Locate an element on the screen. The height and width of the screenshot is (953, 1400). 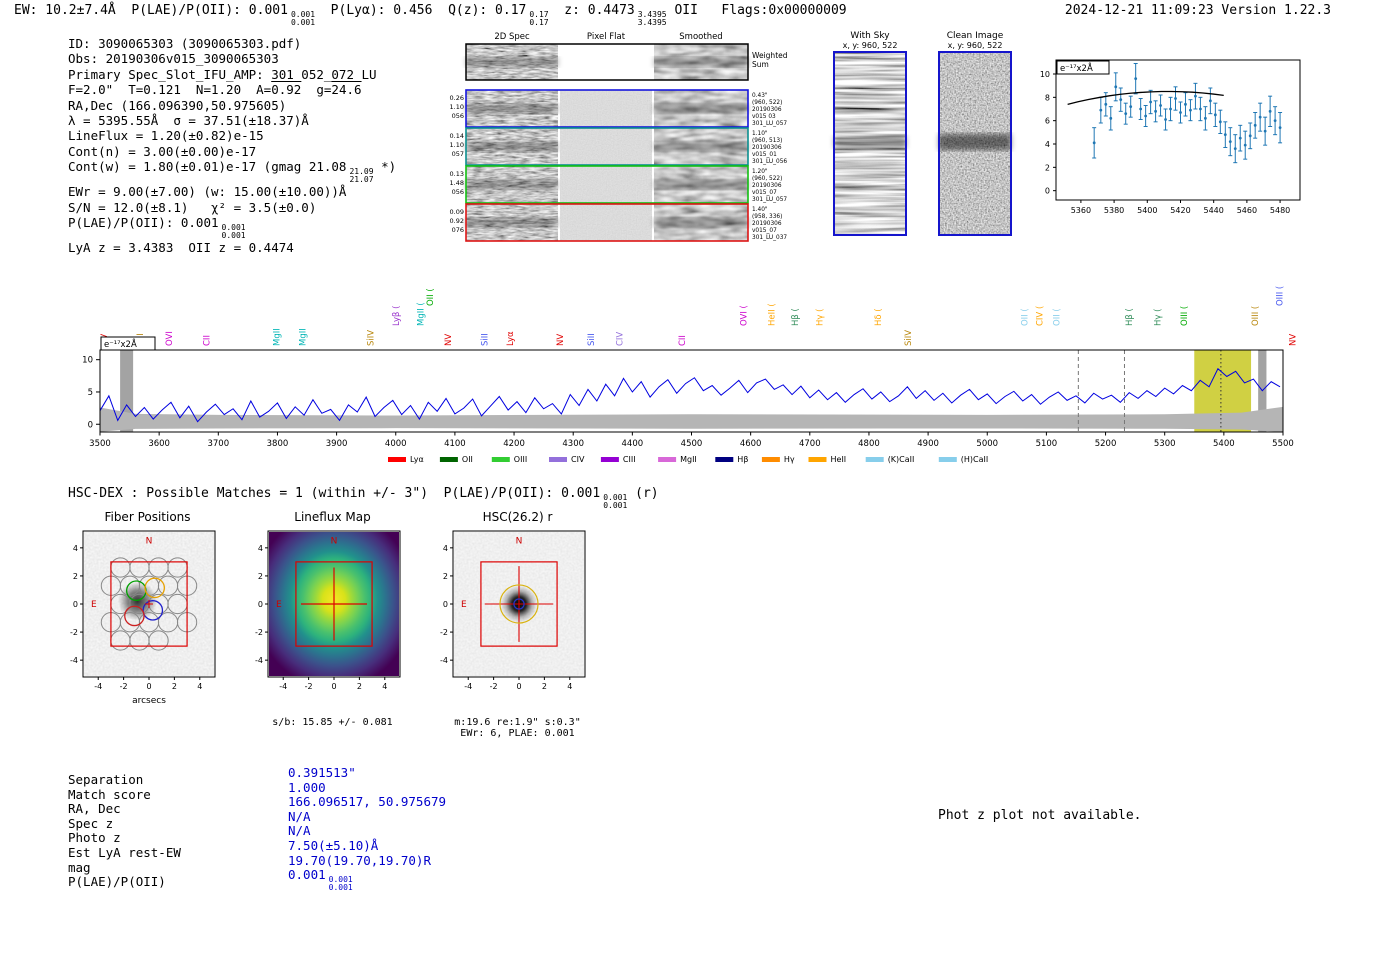
svg-text: 5420 is located at coordinates (1180, 210).